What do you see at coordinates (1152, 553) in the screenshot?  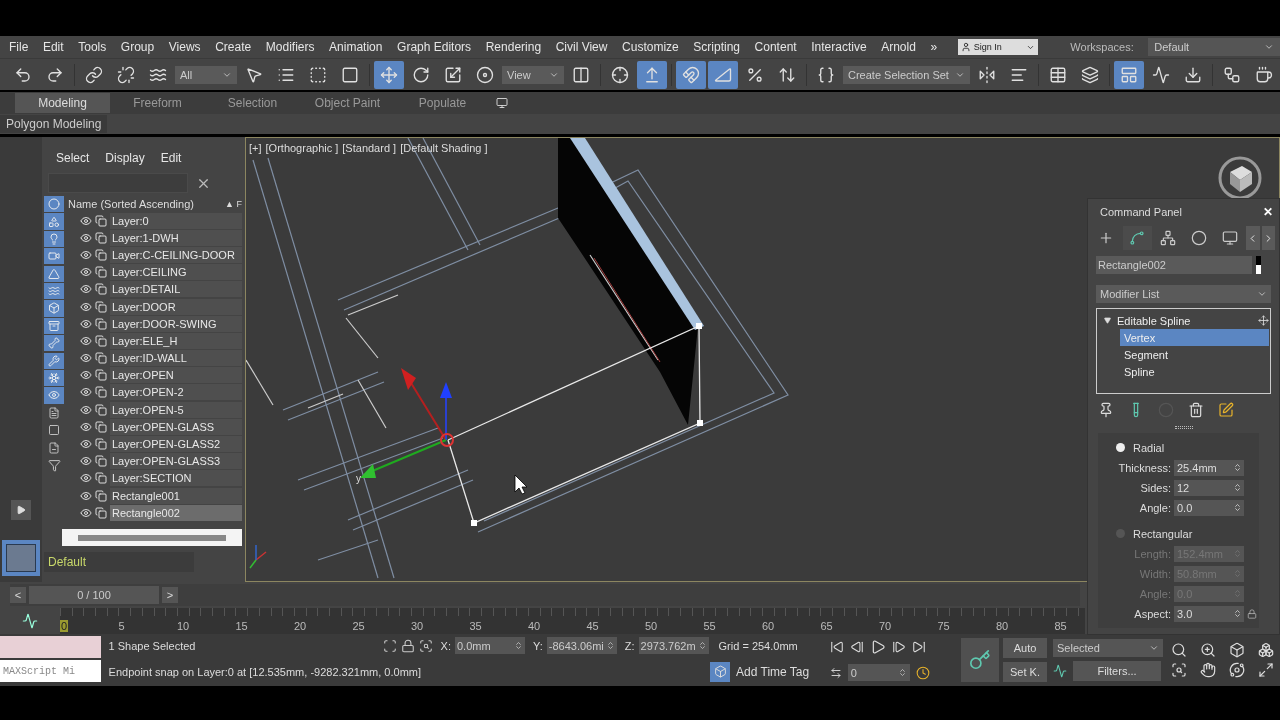 I see `field-label: Length:` at bounding box center [1152, 553].